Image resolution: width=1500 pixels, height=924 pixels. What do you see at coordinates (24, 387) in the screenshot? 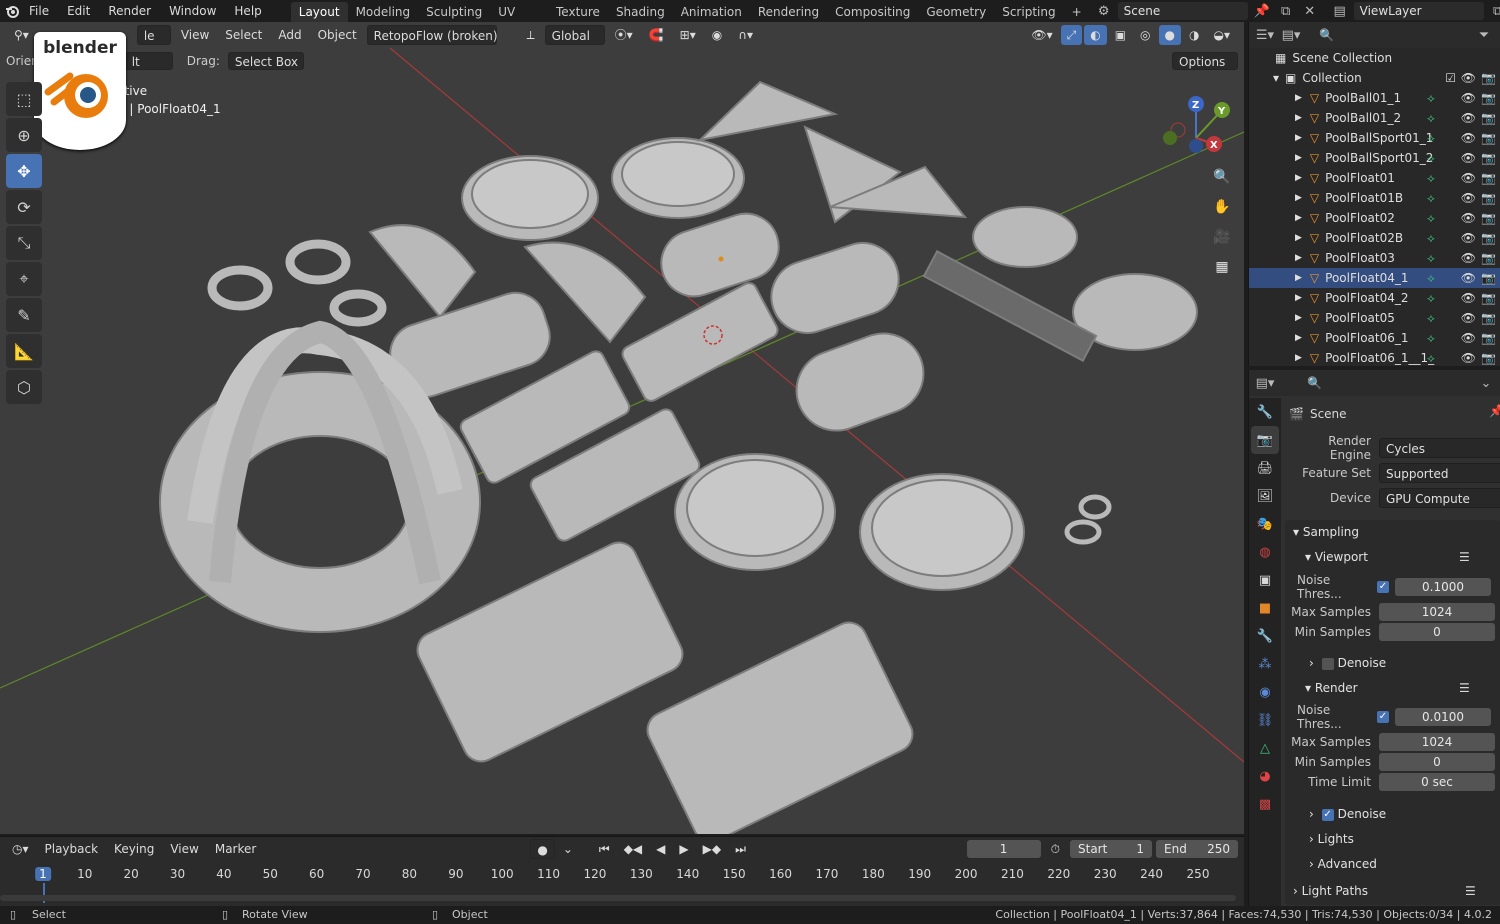
I see `add-cube-tool-icon: ⬡` at bounding box center [24, 387].